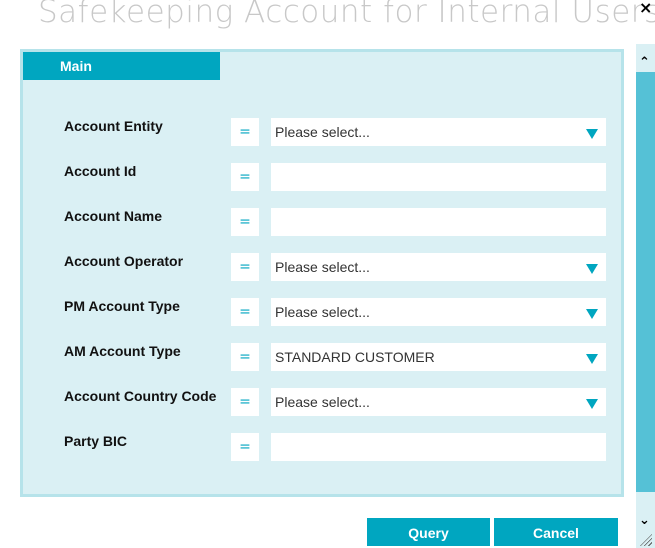  I want to click on form-row-party-bic: Party BIC =, so click(336, 446).